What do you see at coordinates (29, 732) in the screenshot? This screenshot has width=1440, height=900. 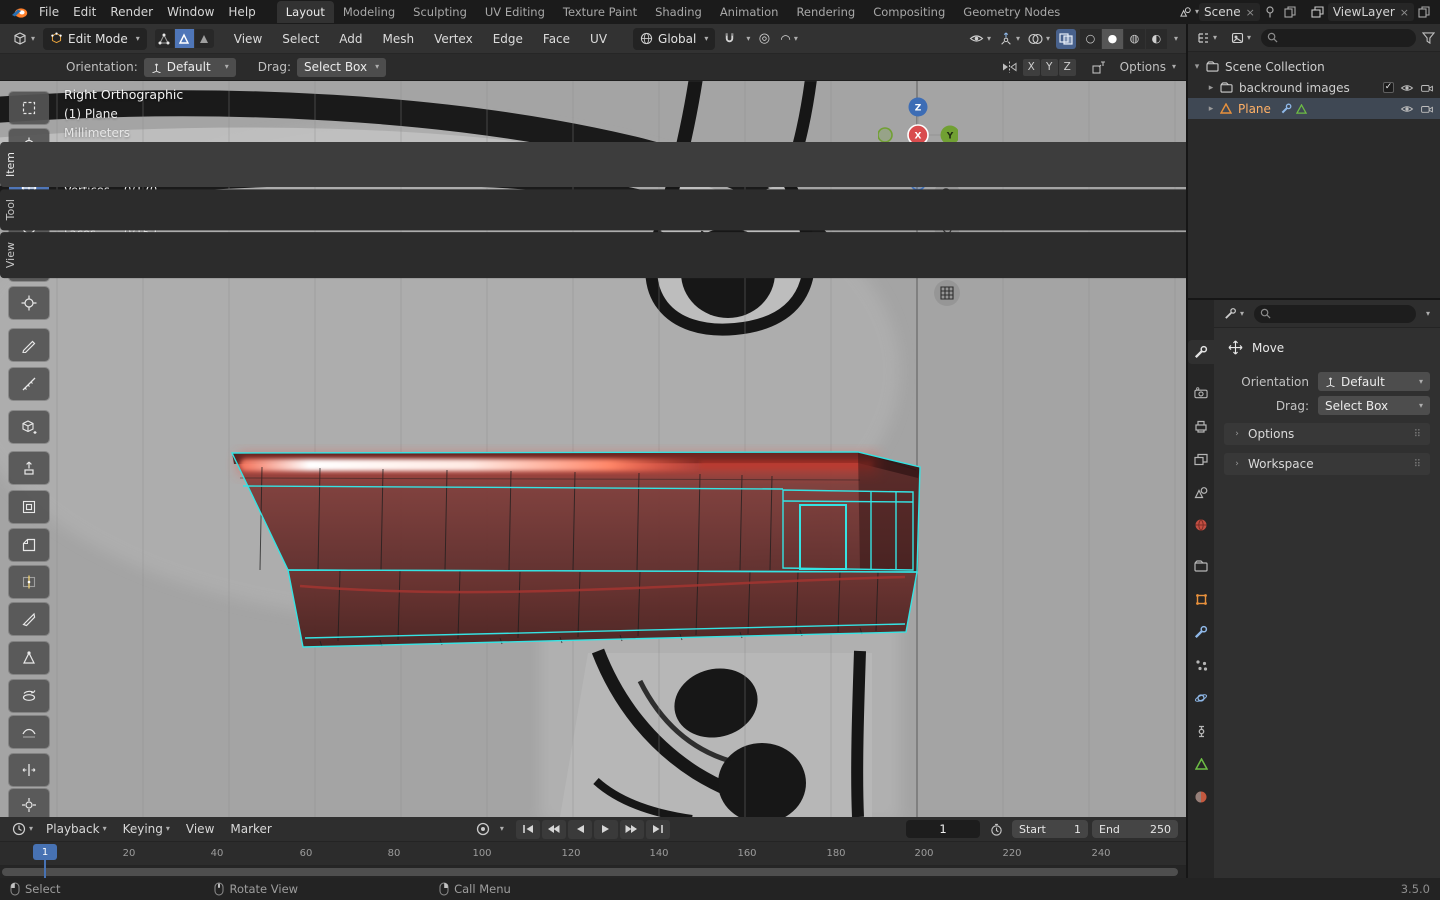 I see `tool-smooth-button` at bounding box center [29, 732].